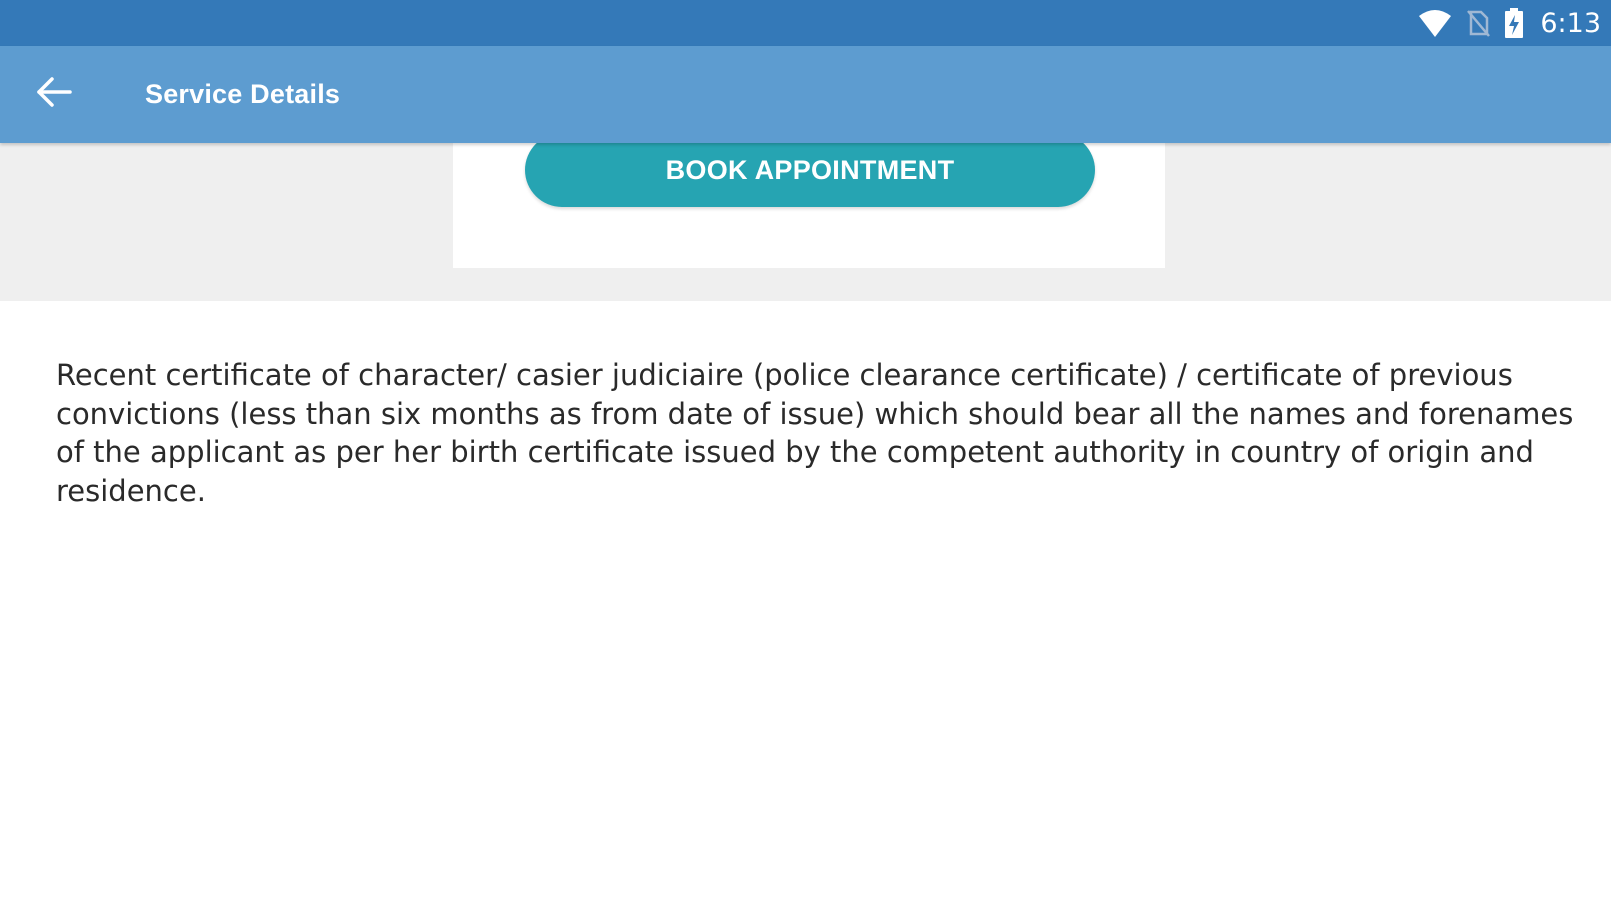 This screenshot has height=900, width=1611. Describe the element at coordinates (805, 23) in the screenshot. I see `status-bar: 6:13` at that location.